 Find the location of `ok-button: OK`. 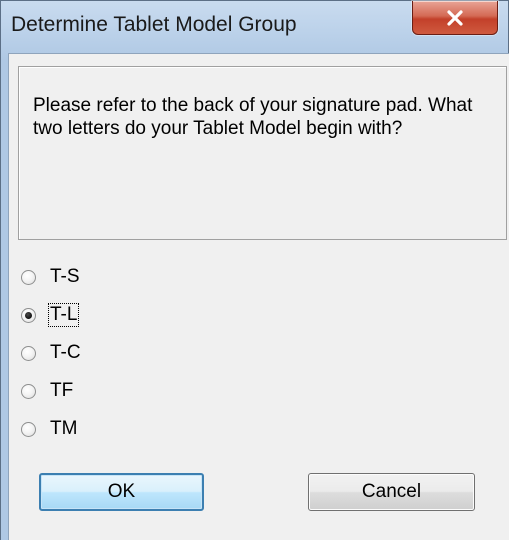

ok-button: OK is located at coordinates (121, 492).